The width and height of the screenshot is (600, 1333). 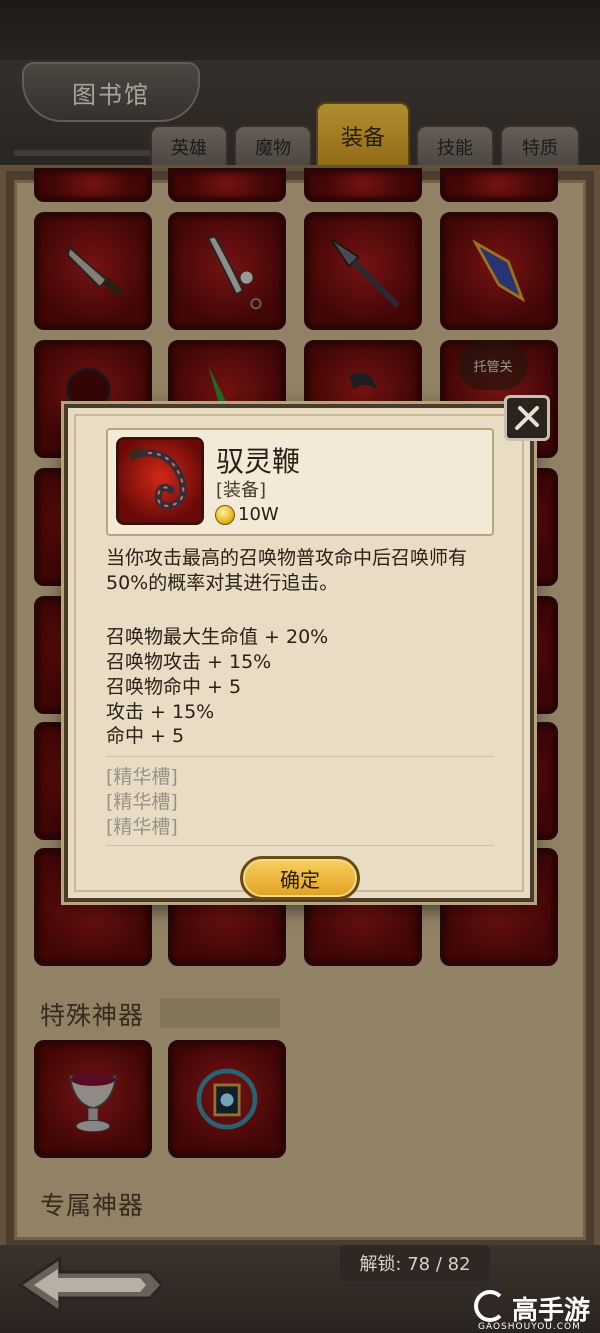 What do you see at coordinates (258, 461) in the screenshot?
I see `item-name: 驭灵鞭` at bounding box center [258, 461].